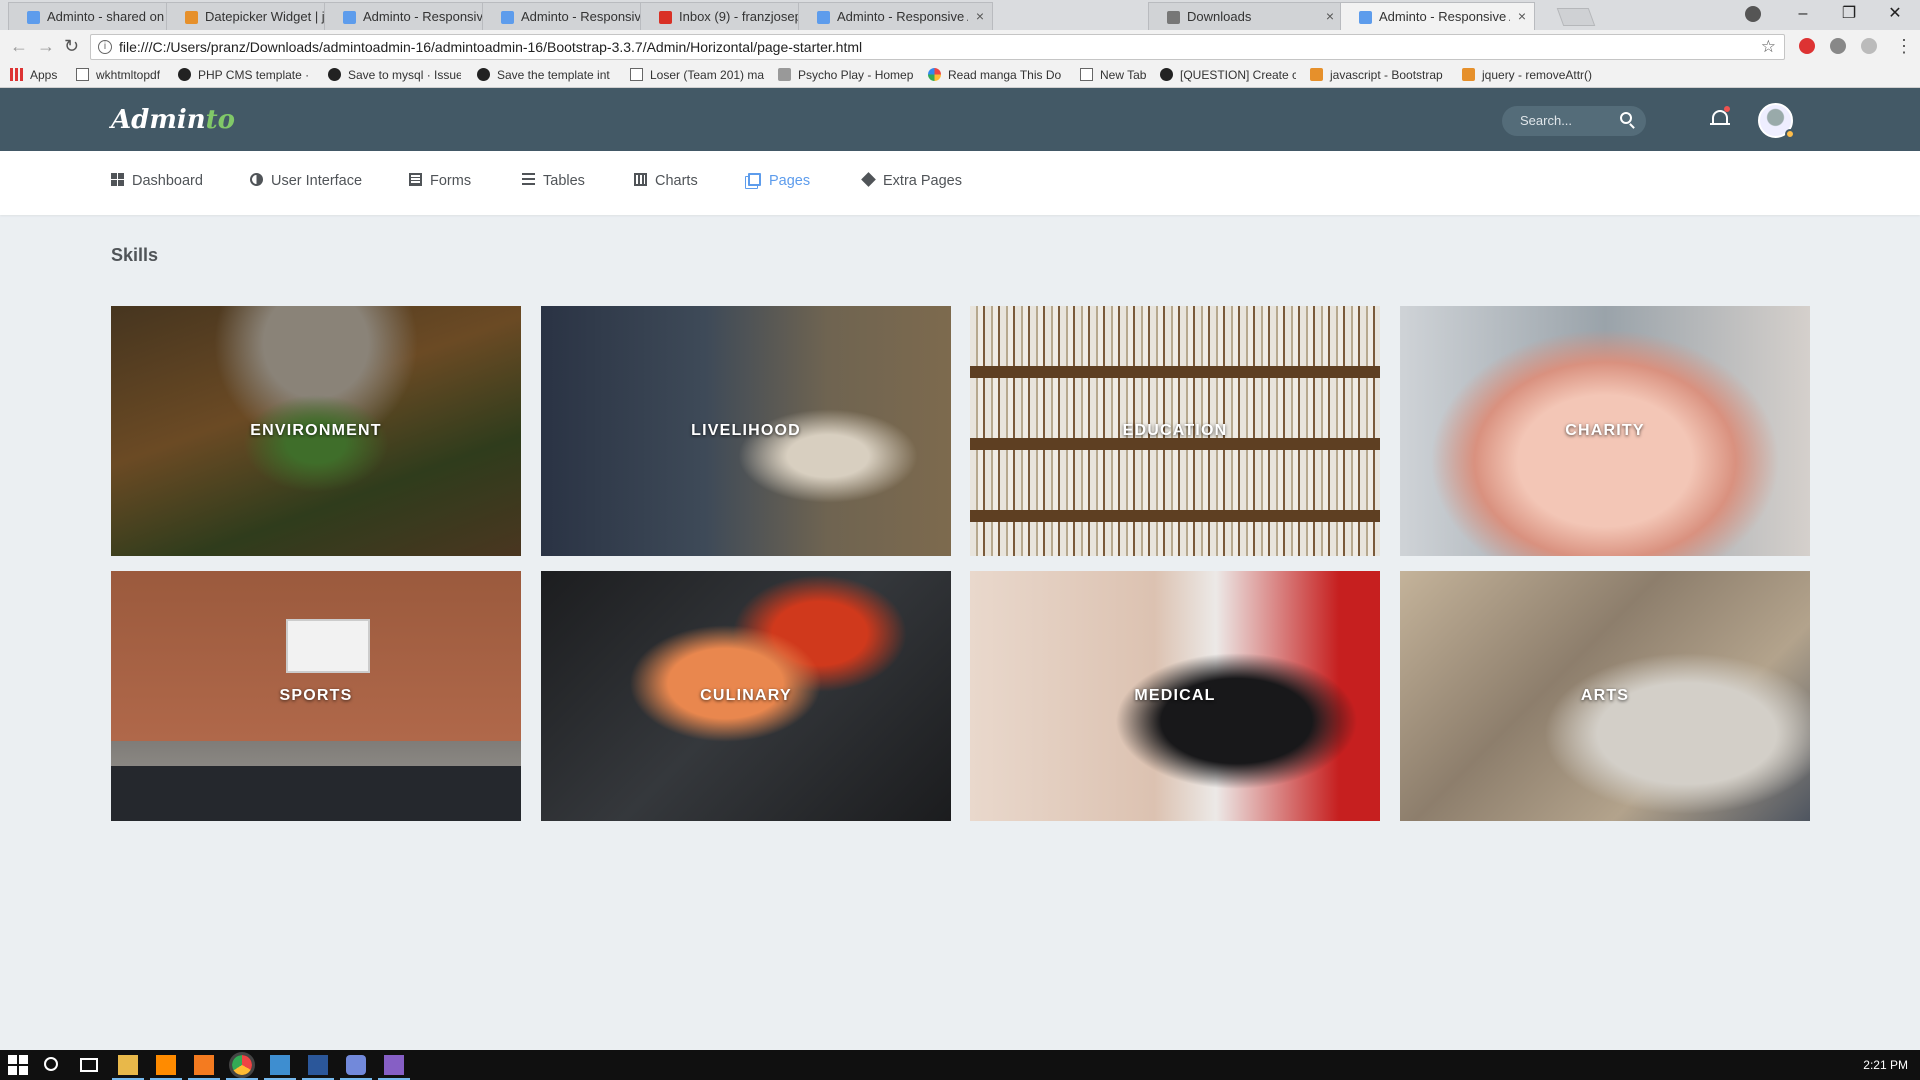 This screenshot has height=1080, width=1920. What do you see at coordinates (242, 1066) in the screenshot?
I see `chrome-icon` at bounding box center [242, 1066].